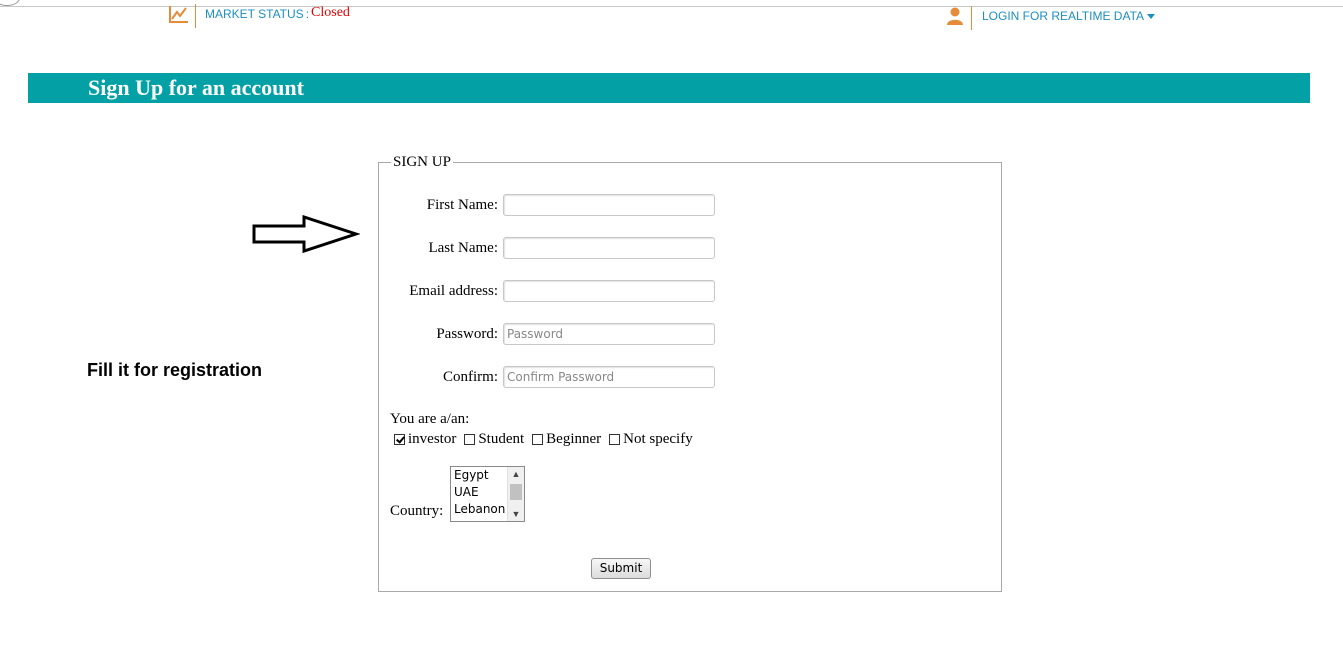 This screenshot has height=648, width=1343. Describe the element at coordinates (330, 12) in the screenshot. I see `market-status-value: Closed` at that location.